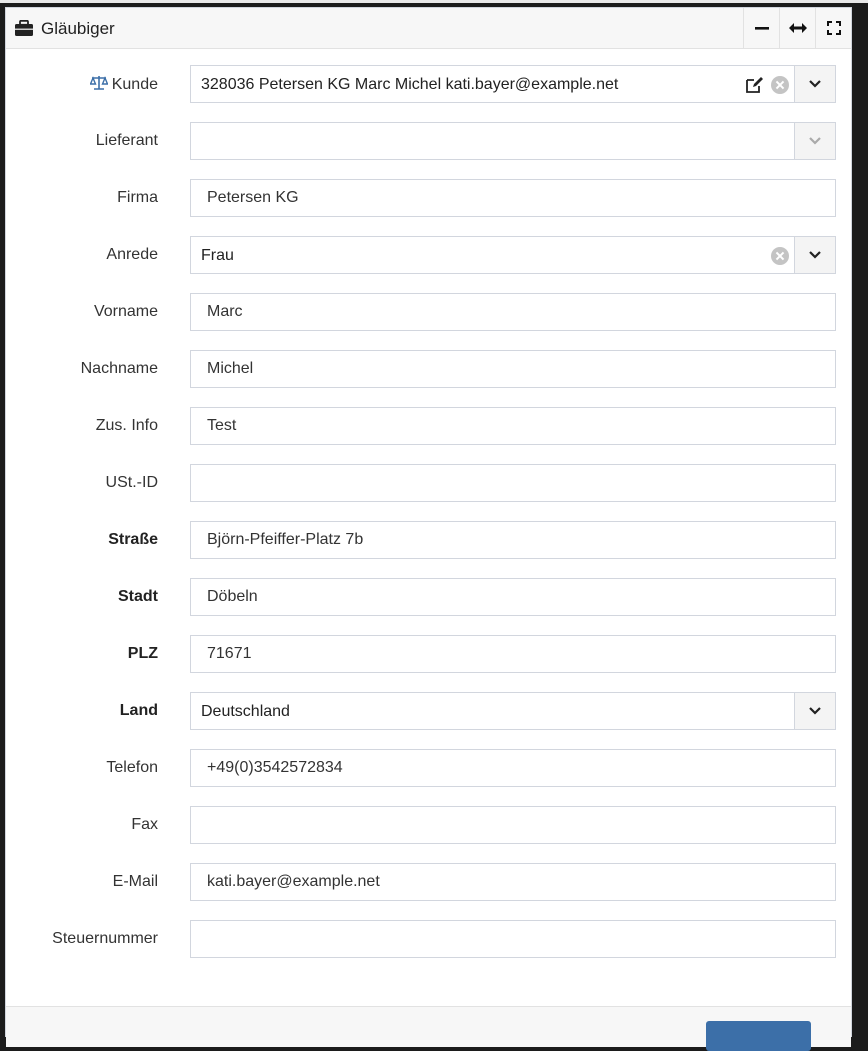 This screenshot has width=868, height=1051. Describe the element at coordinates (513, 369) in the screenshot. I see `nachname-input: Michel` at that location.